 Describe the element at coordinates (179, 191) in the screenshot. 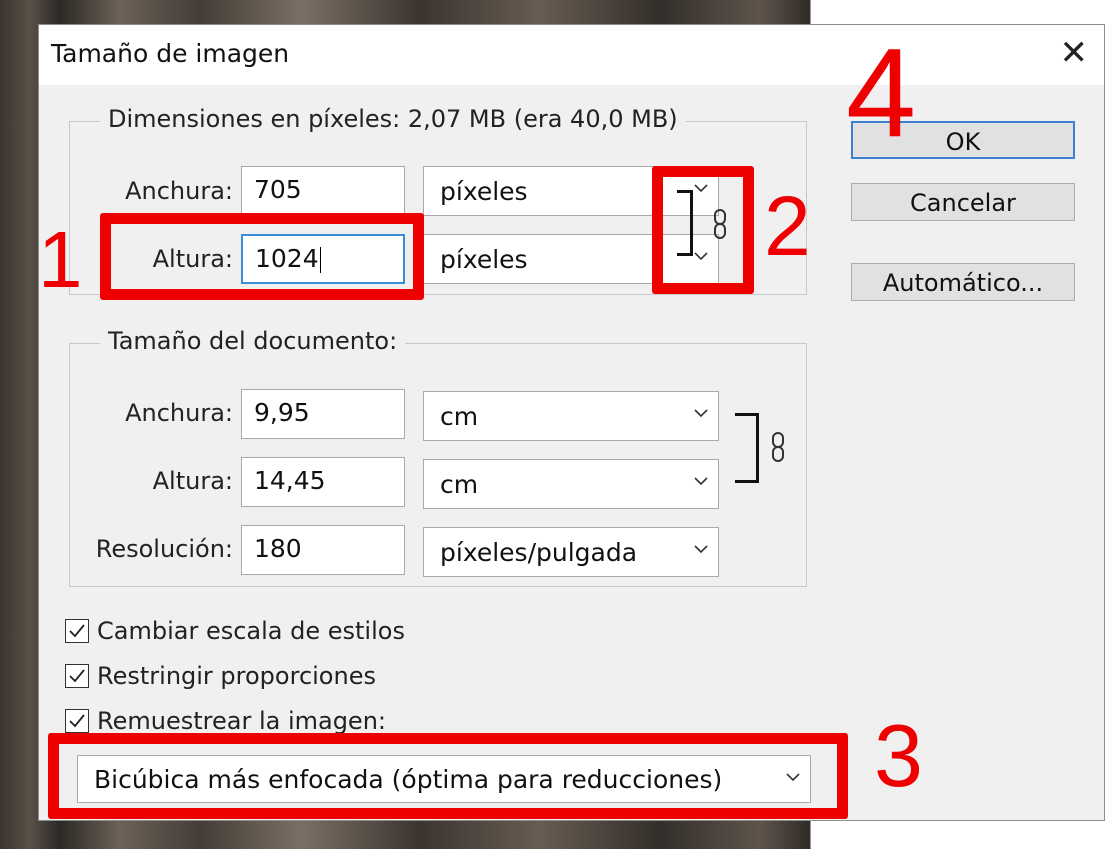

I see `pixel-width-label: Anchura:` at that location.